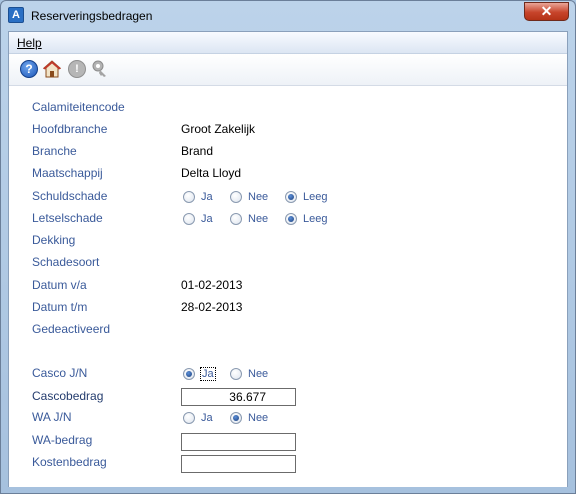 The height and width of the screenshot is (494, 576). What do you see at coordinates (197, 151) in the screenshot?
I see `value-branche: Brand` at bounding box center [197, 151].